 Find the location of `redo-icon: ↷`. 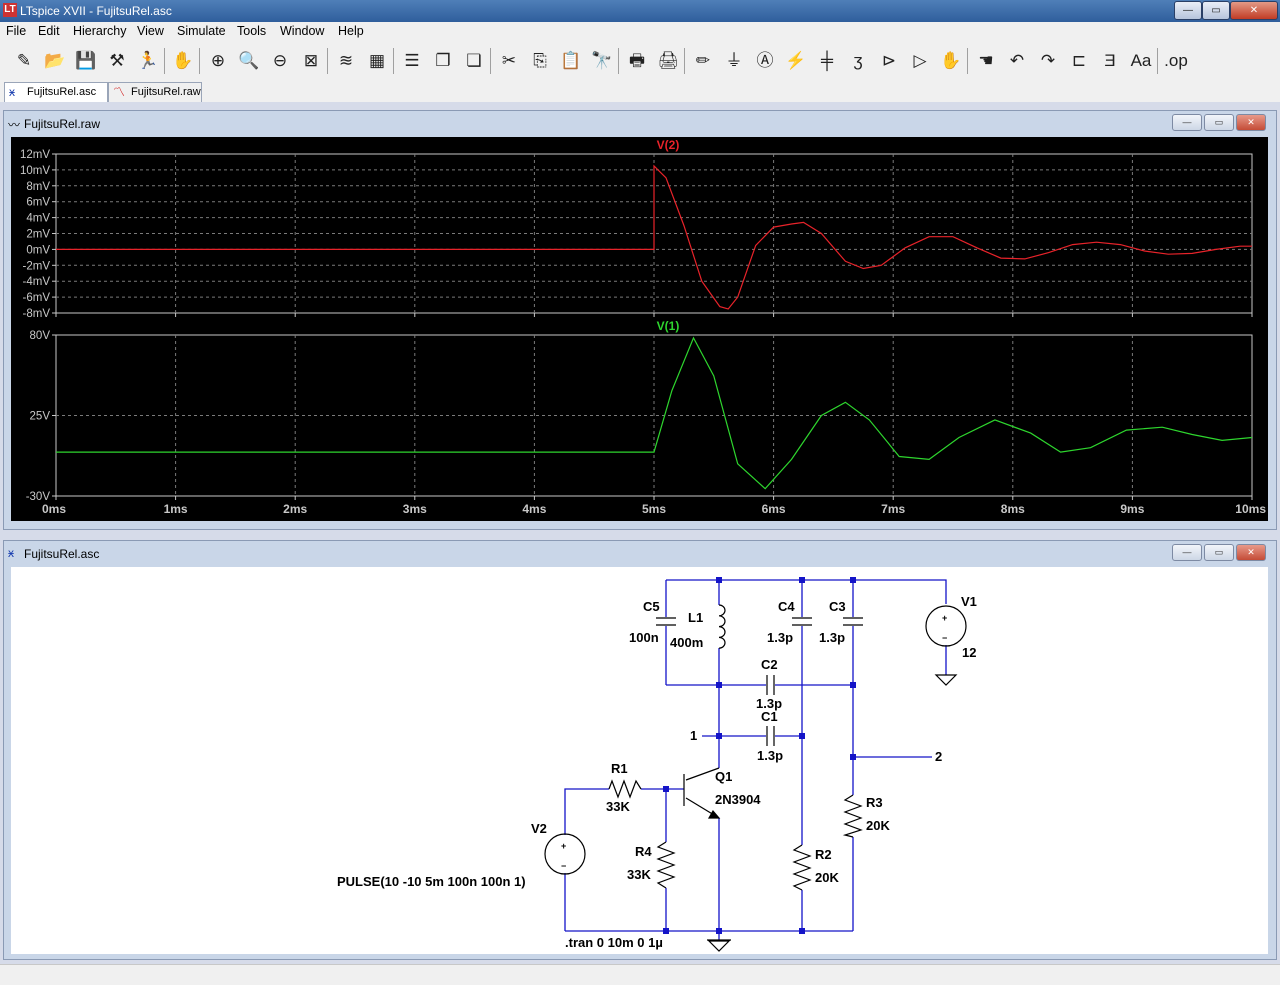

redo-icon: ↷ is located at coordinates (1048, 61).